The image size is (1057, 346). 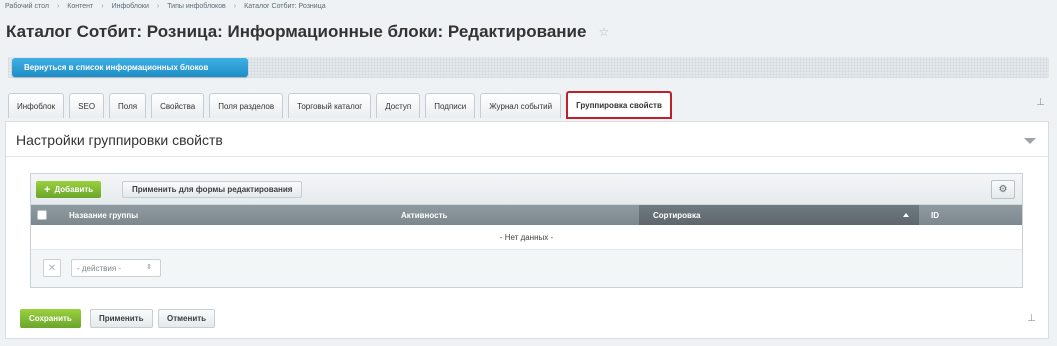 What do you see at coordinates (450, 105) in the screenshot?
I see `tab-captions: Подписи` at bounding box center [450, 105].